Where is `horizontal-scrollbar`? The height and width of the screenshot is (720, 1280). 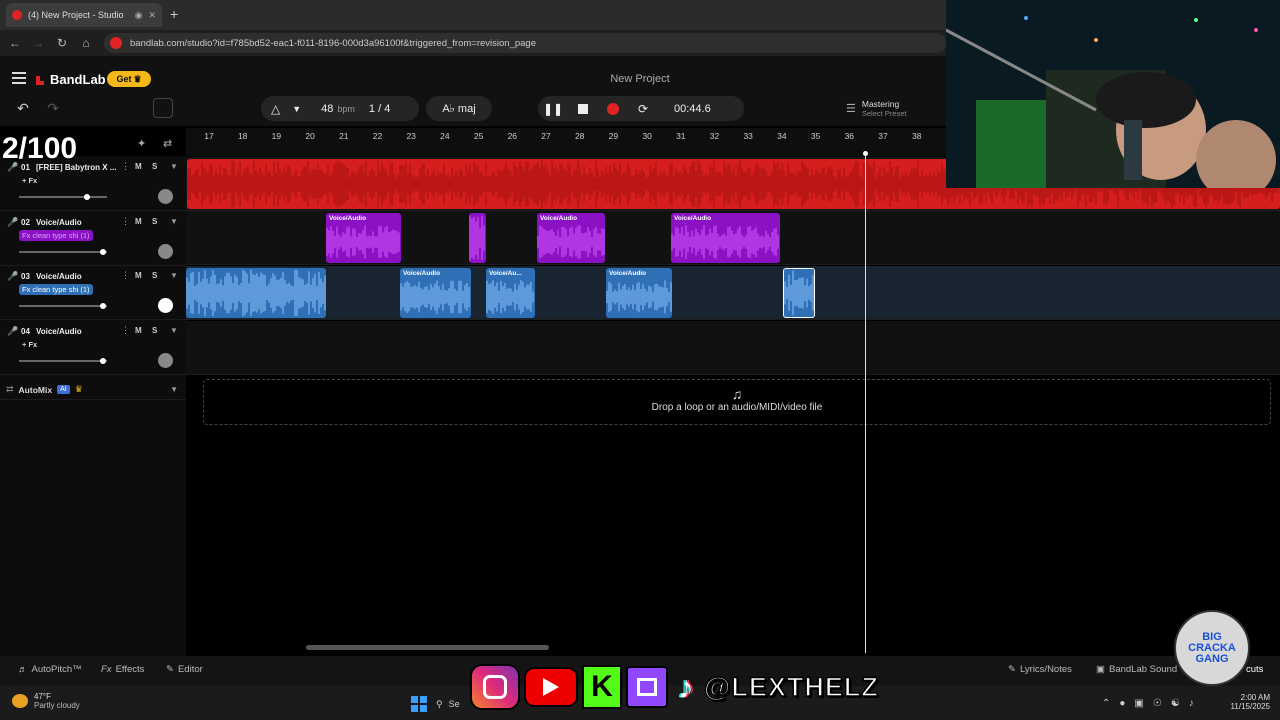 horizontal-scrollbar is located at coordinates (427, 647).